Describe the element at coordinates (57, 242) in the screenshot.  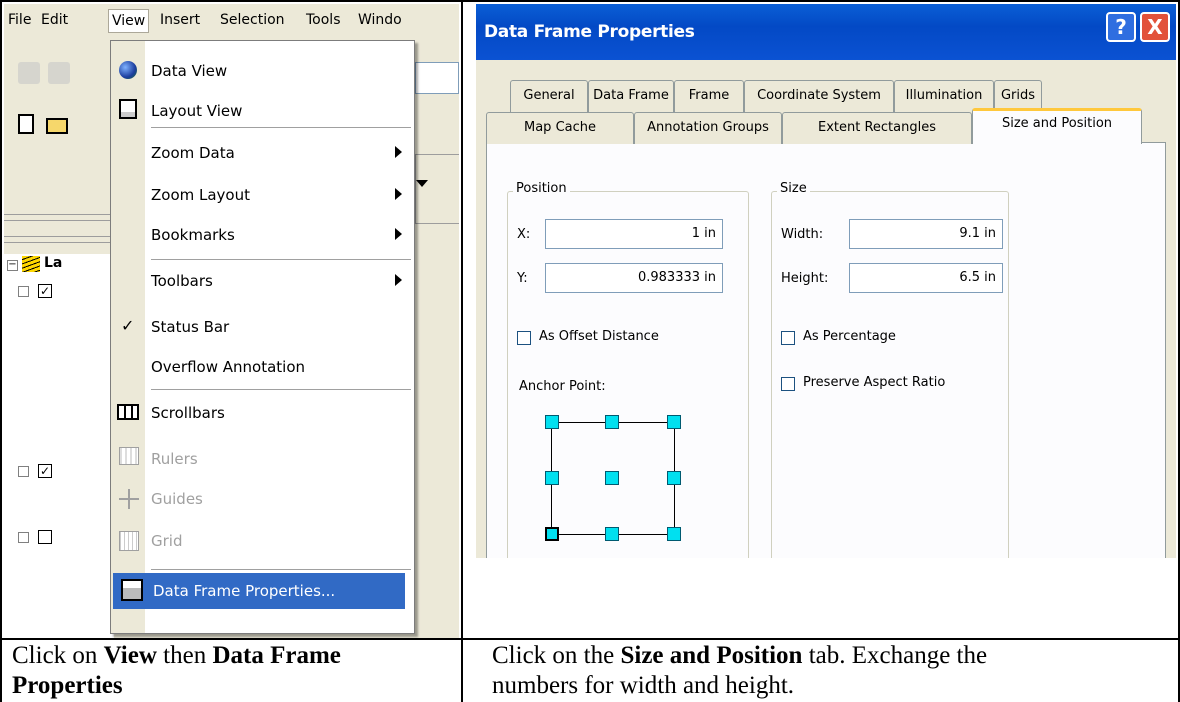
I see `toolbar-separator` at that location.